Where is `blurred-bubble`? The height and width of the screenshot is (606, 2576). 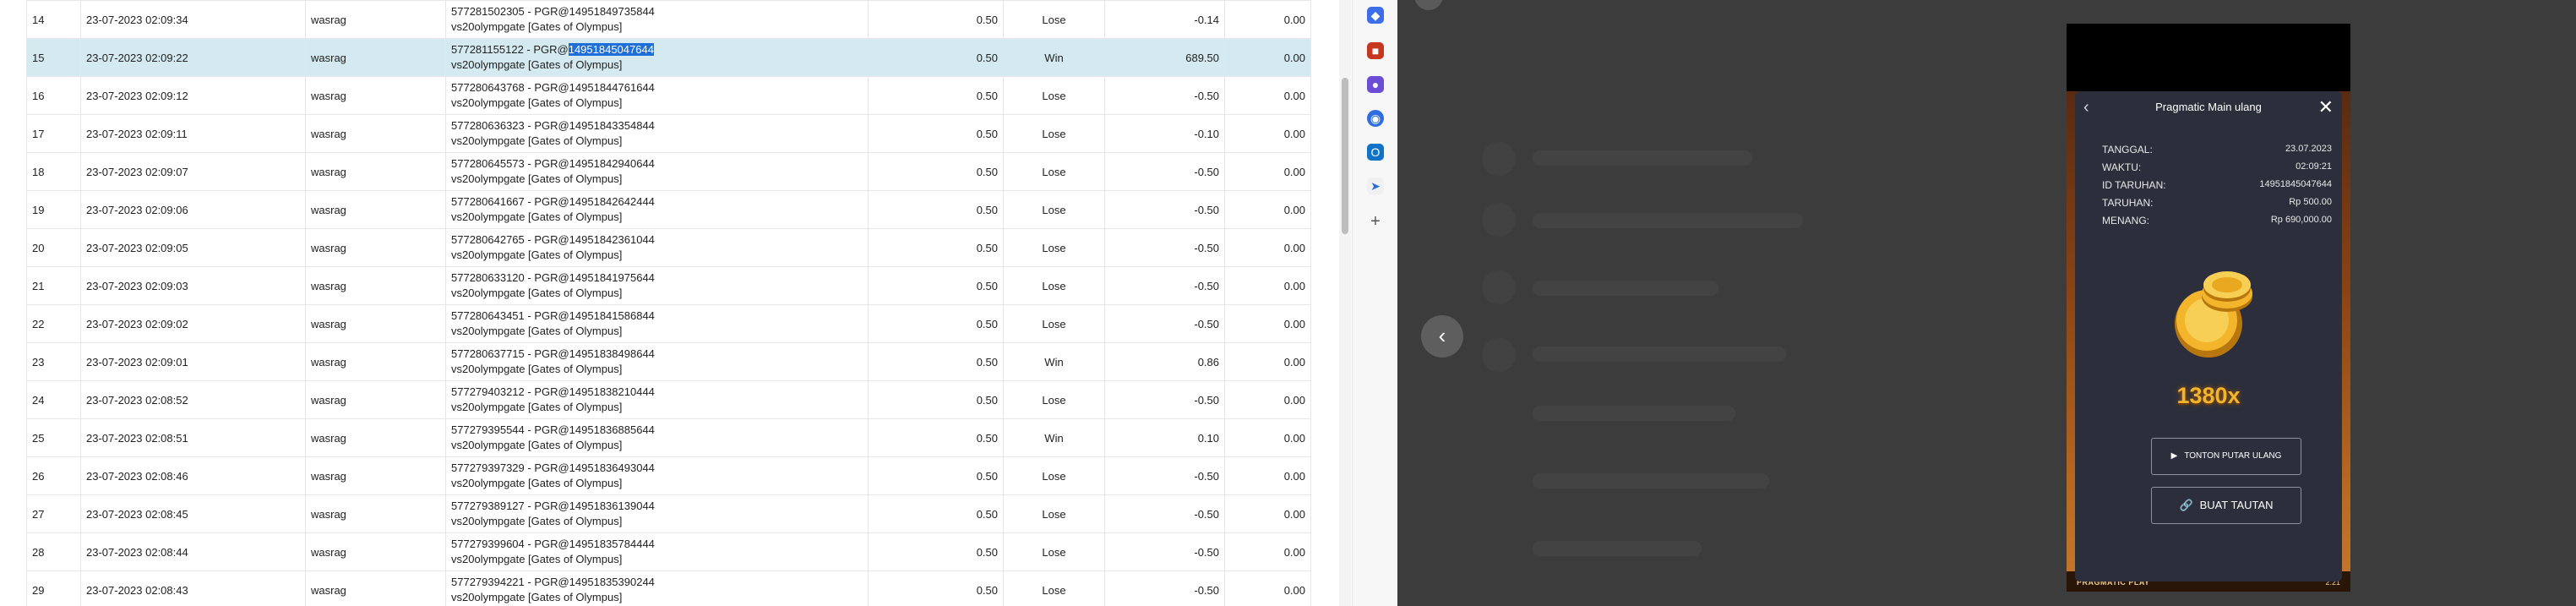
blurred-bubble is located at coordinates (1499, 287).